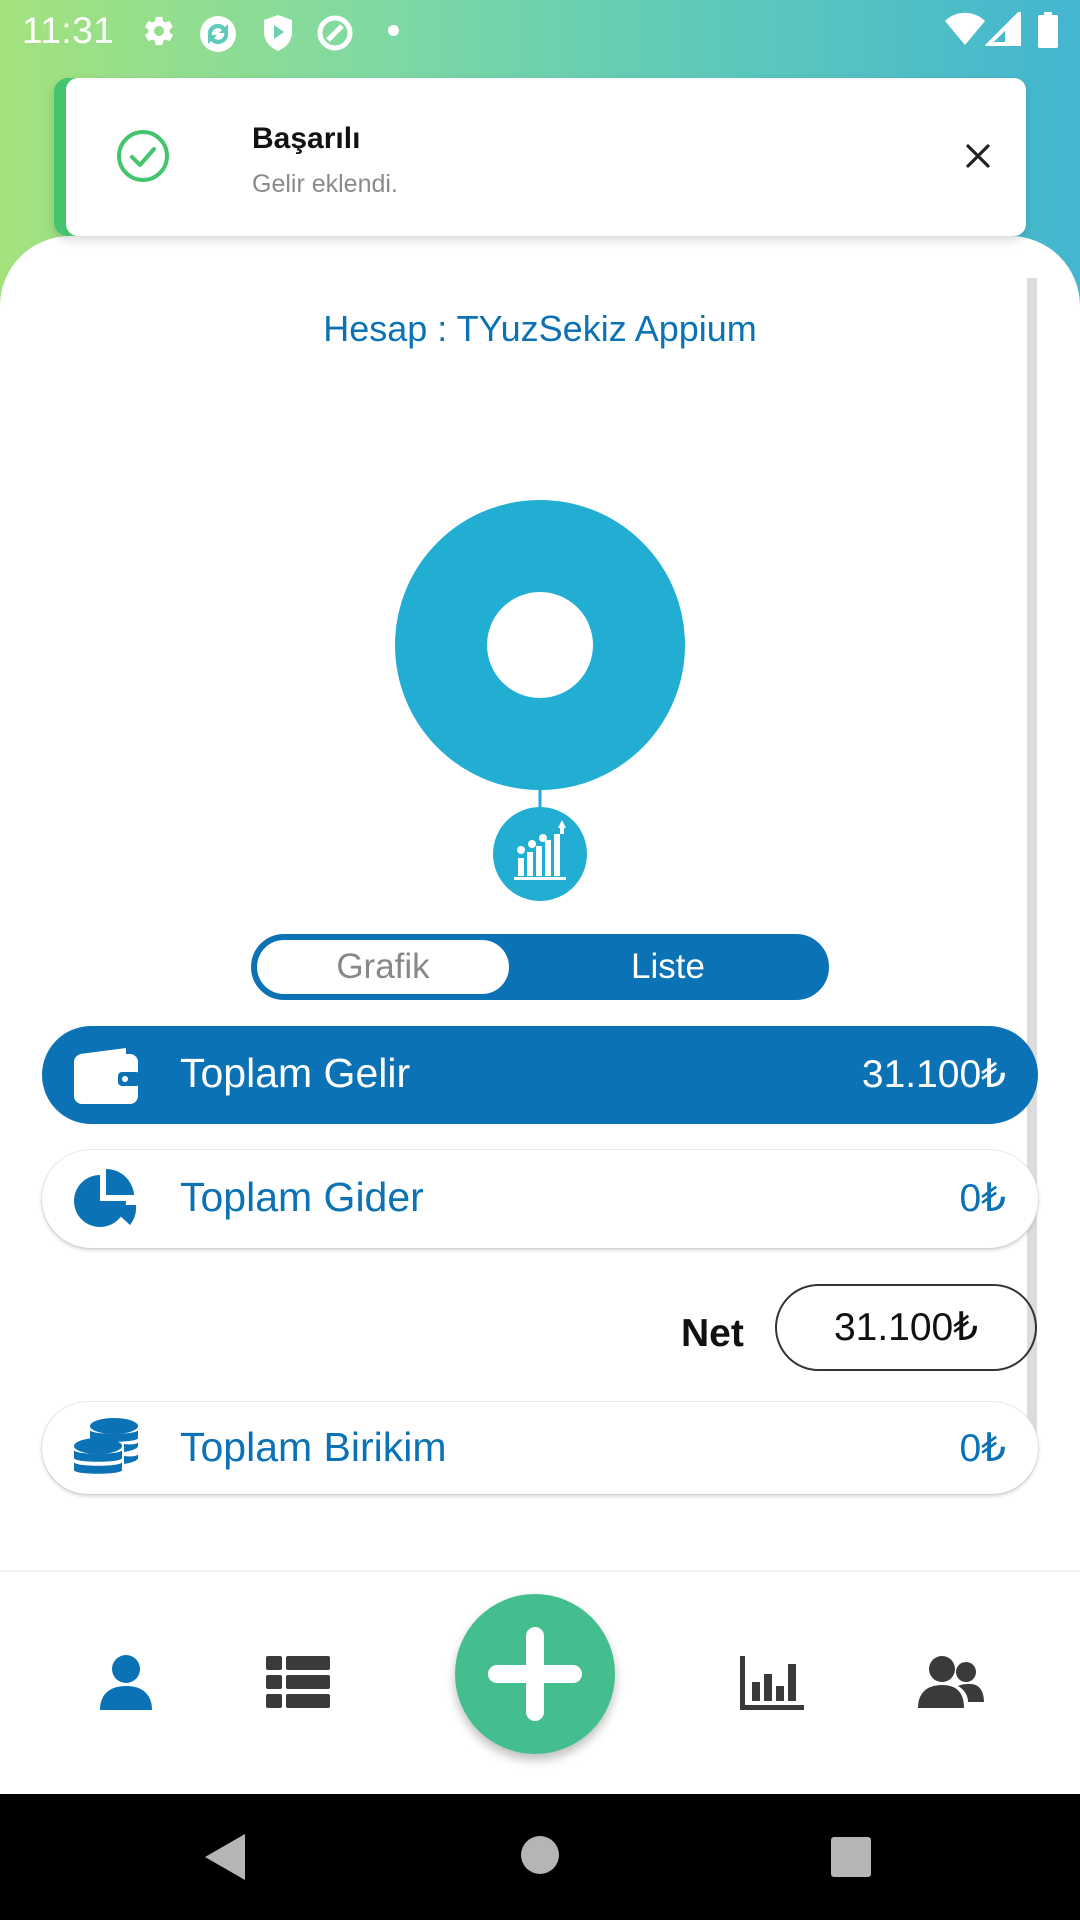 This screenshot has height=1920, width=1080. I want to click on toast-message: Gelir eklendi., so click(325, 184).